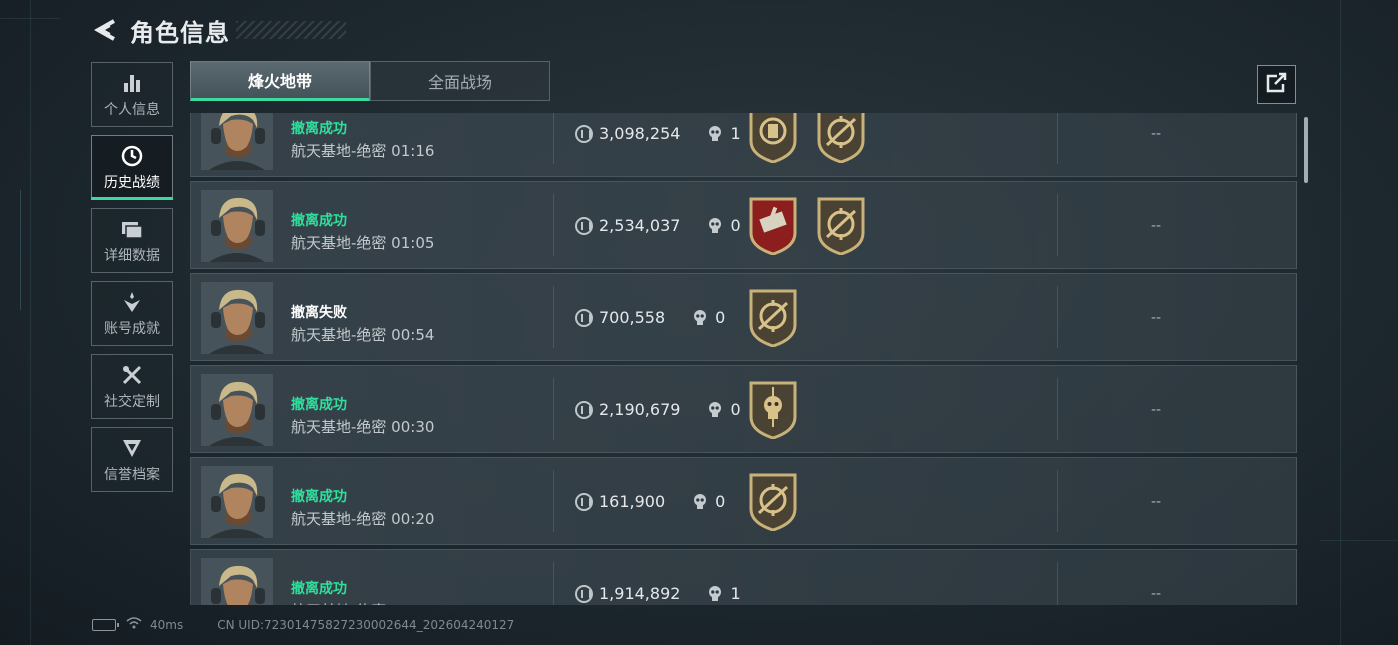 The image size is (1398, 645). I want to click on share-button, so click(1276, 84).